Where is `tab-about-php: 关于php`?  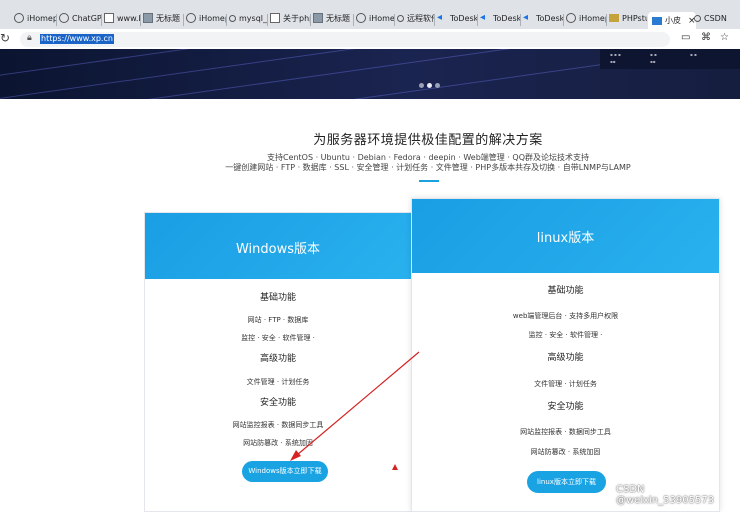
tab-about-php: 关于php is located at coordinates (290, 18).